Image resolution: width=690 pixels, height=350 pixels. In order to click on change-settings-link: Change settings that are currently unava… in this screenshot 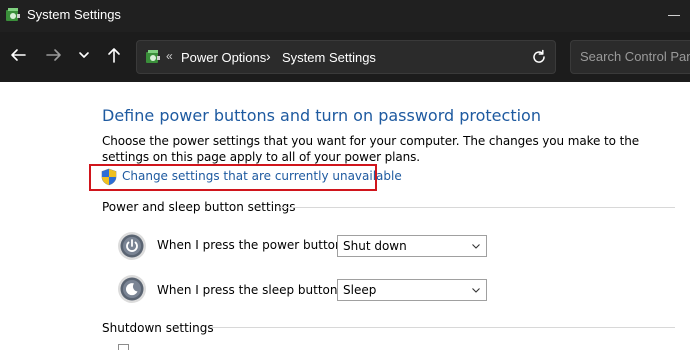, I will do `click(262, 176)`.